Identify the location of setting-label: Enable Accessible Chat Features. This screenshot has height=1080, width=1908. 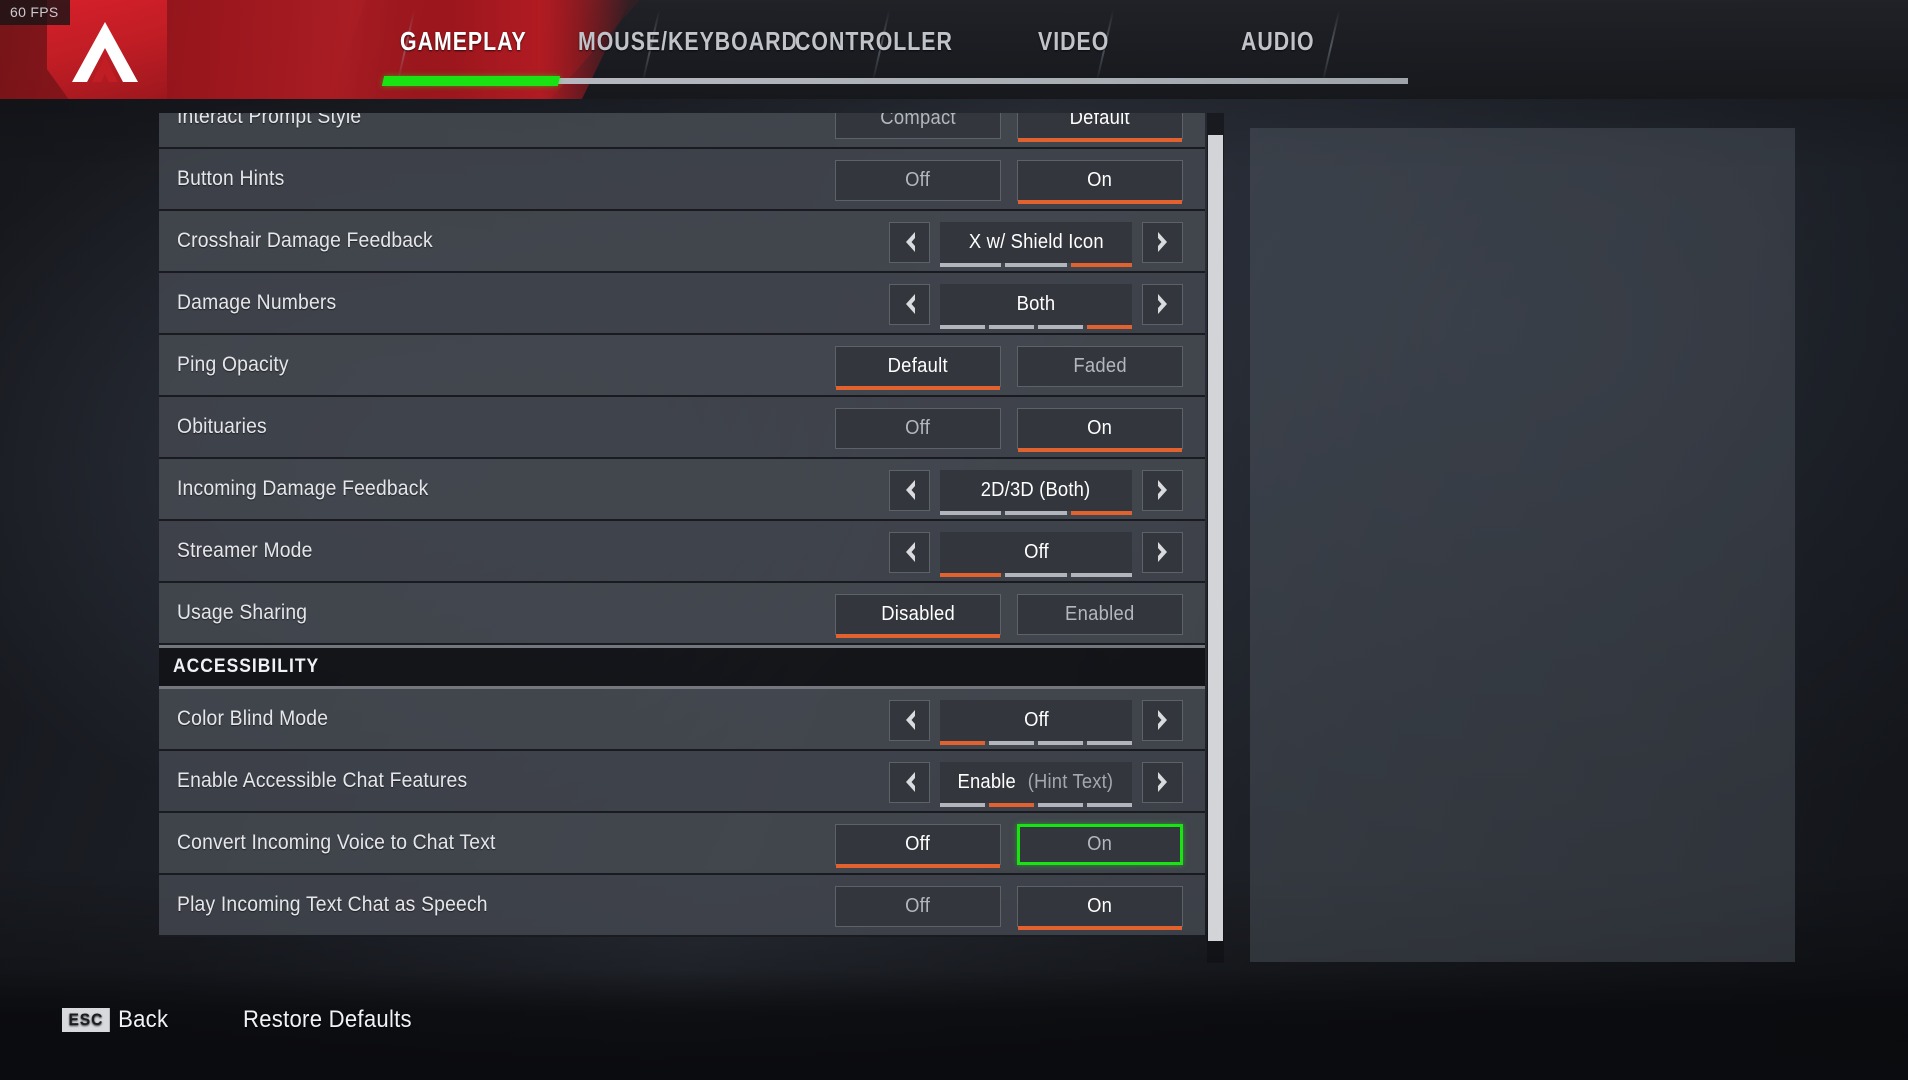
(322, 780).